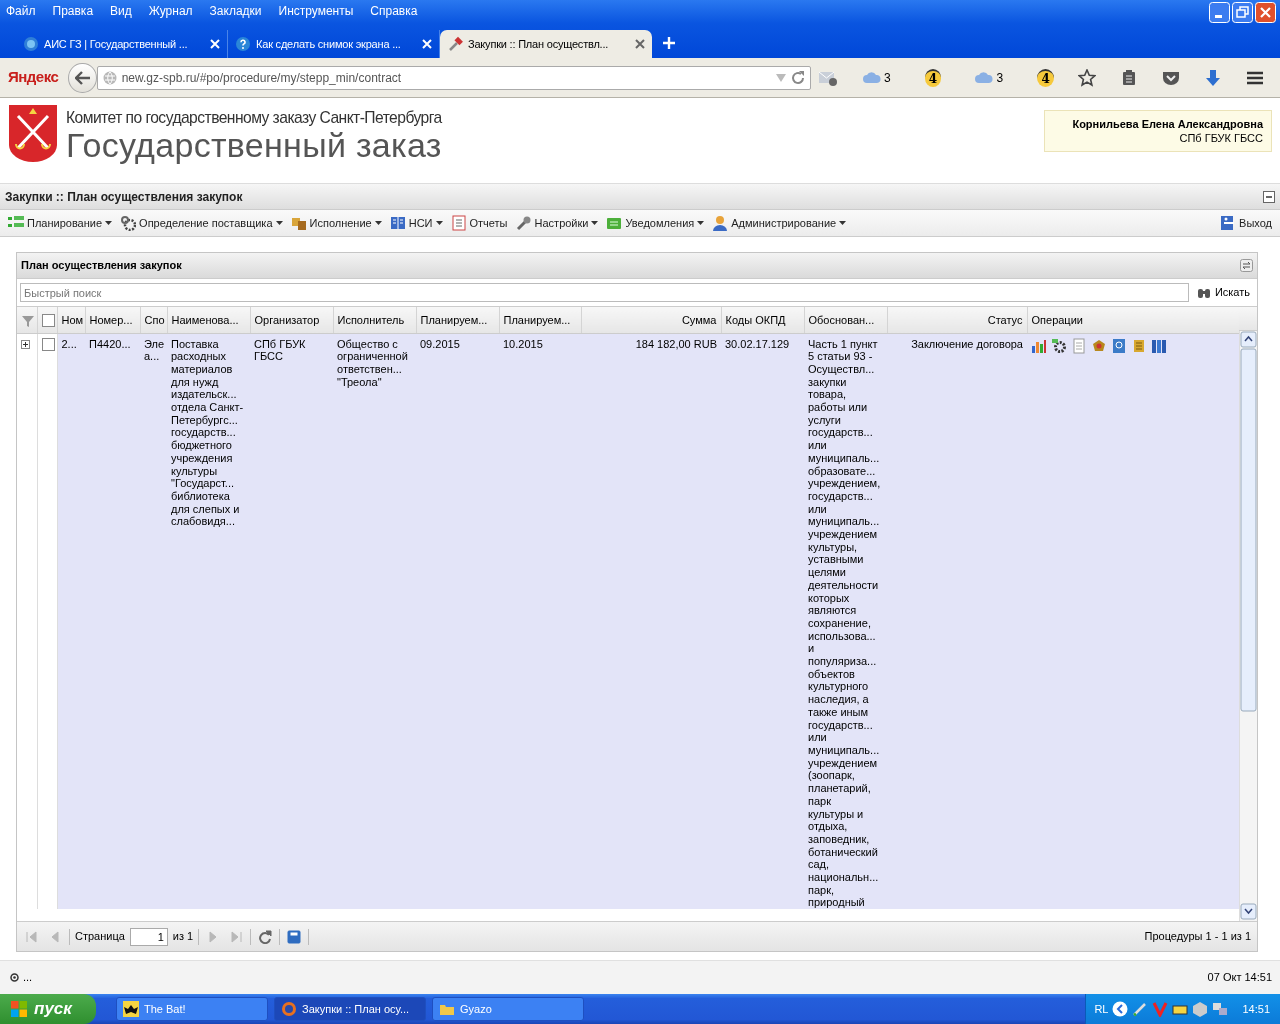 The width and height of the screenshot is (1280, 1024). What do you see at coordinates (1059, 345) in the screenshot?
I see `gear-icon` at bounding box center [1059, 345].